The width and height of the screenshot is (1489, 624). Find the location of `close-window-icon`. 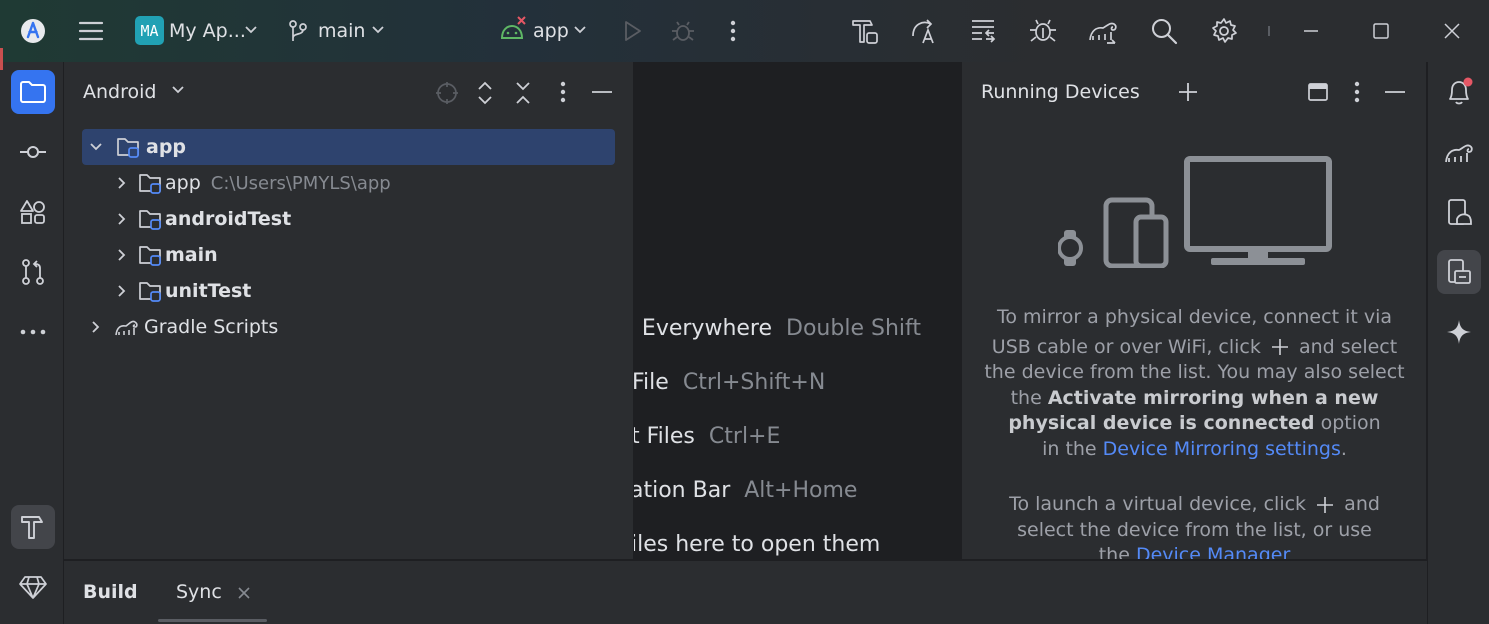

close-window-icon is located at coordinates (1452, 31).